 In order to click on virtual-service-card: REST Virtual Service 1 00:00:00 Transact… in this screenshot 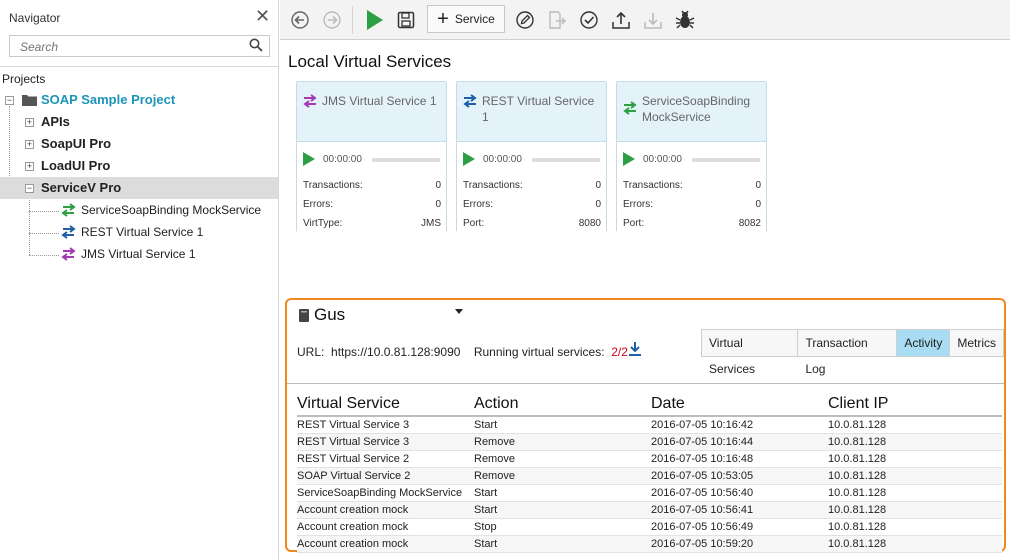, I will do `click(531, 156)`.